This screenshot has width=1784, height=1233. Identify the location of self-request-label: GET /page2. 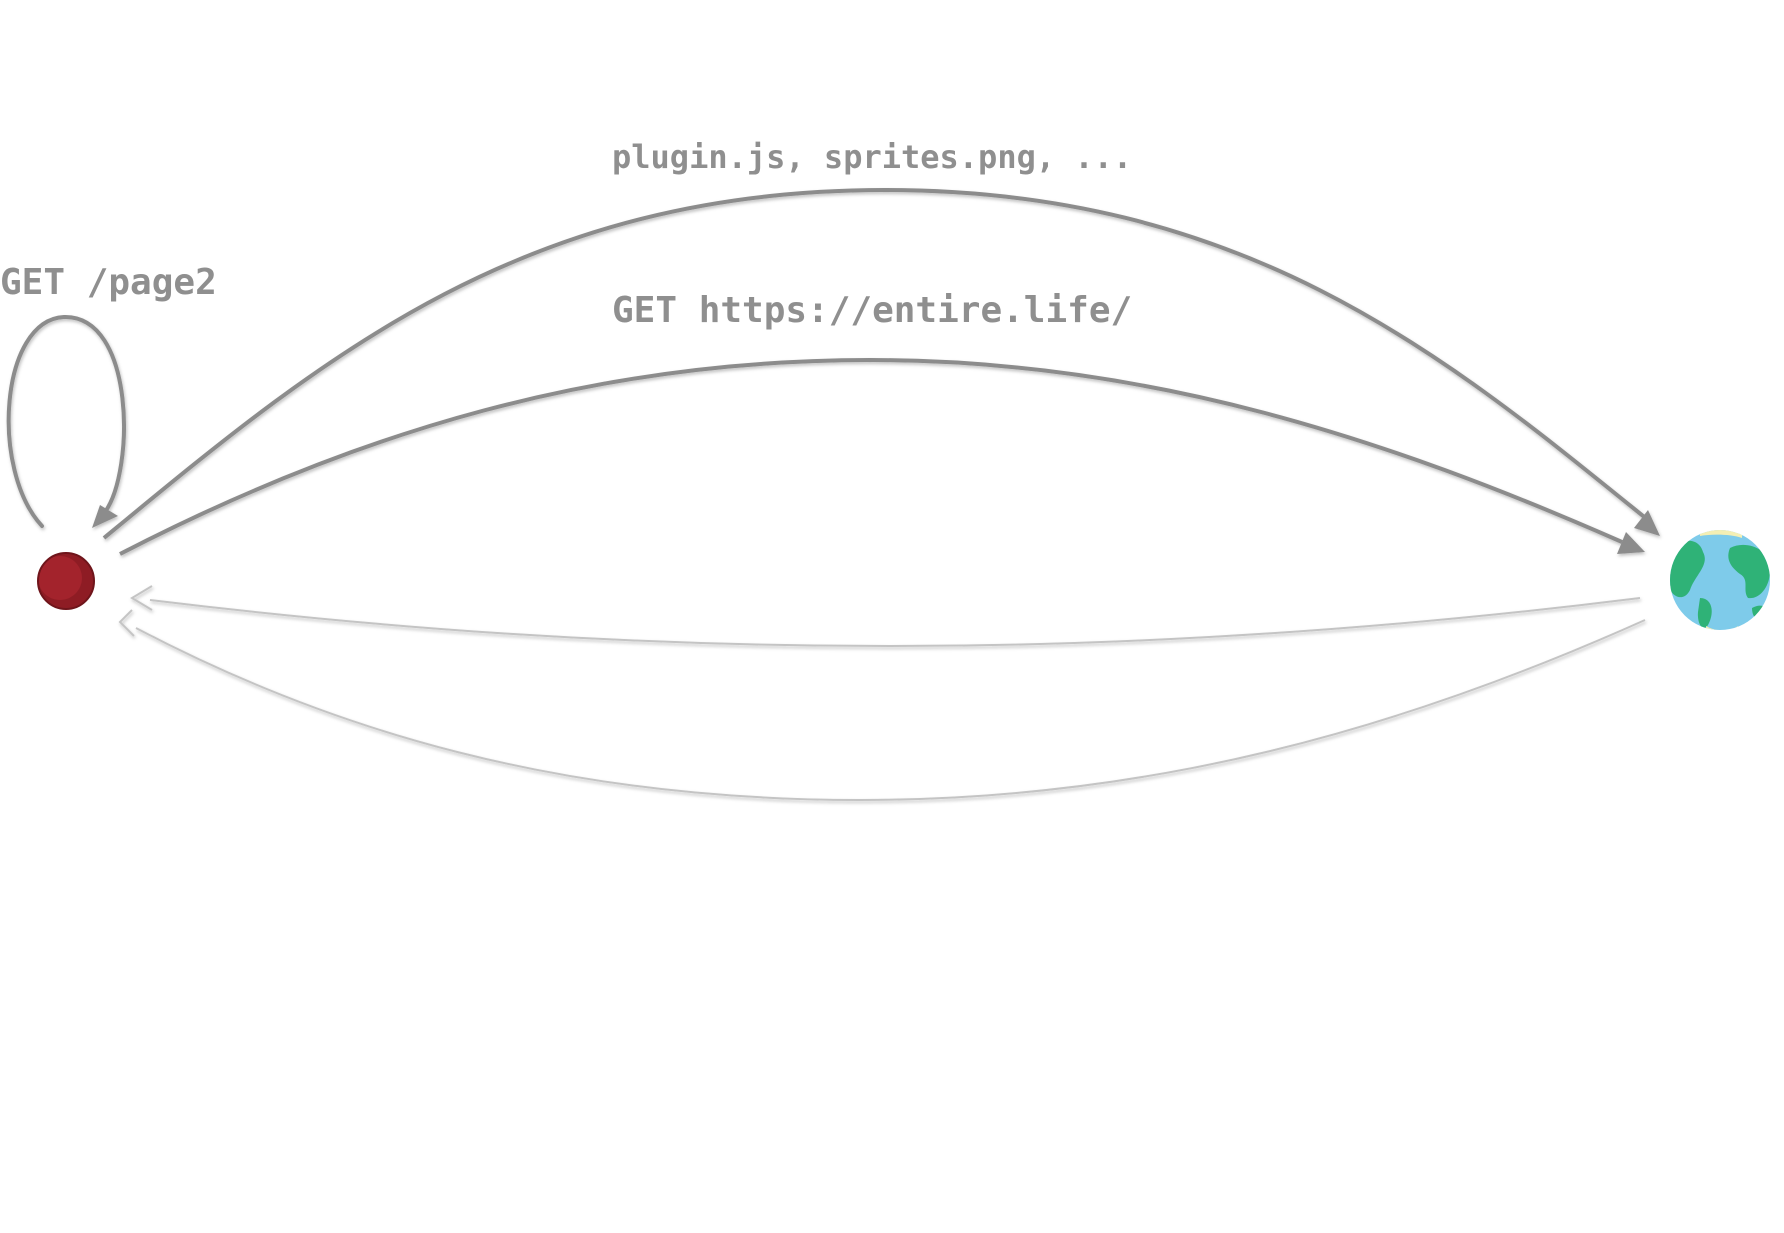
(108, 282).